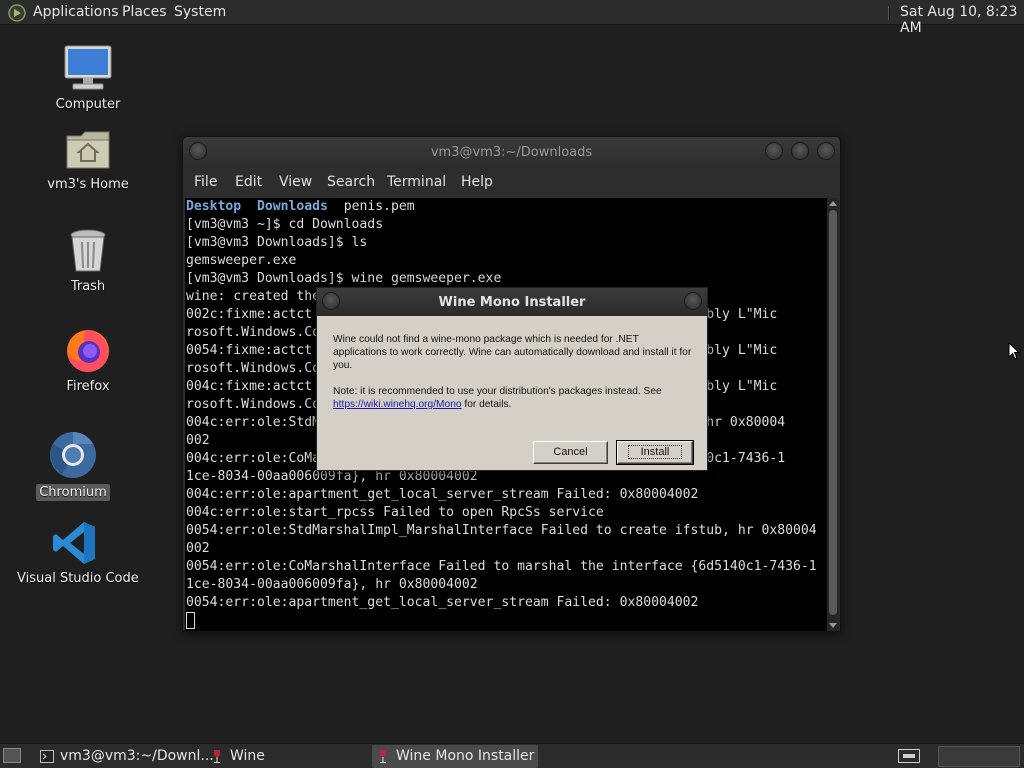 The width and height of the screenshot is (1024, 768). I want to click on close-button, so click(826, 151).